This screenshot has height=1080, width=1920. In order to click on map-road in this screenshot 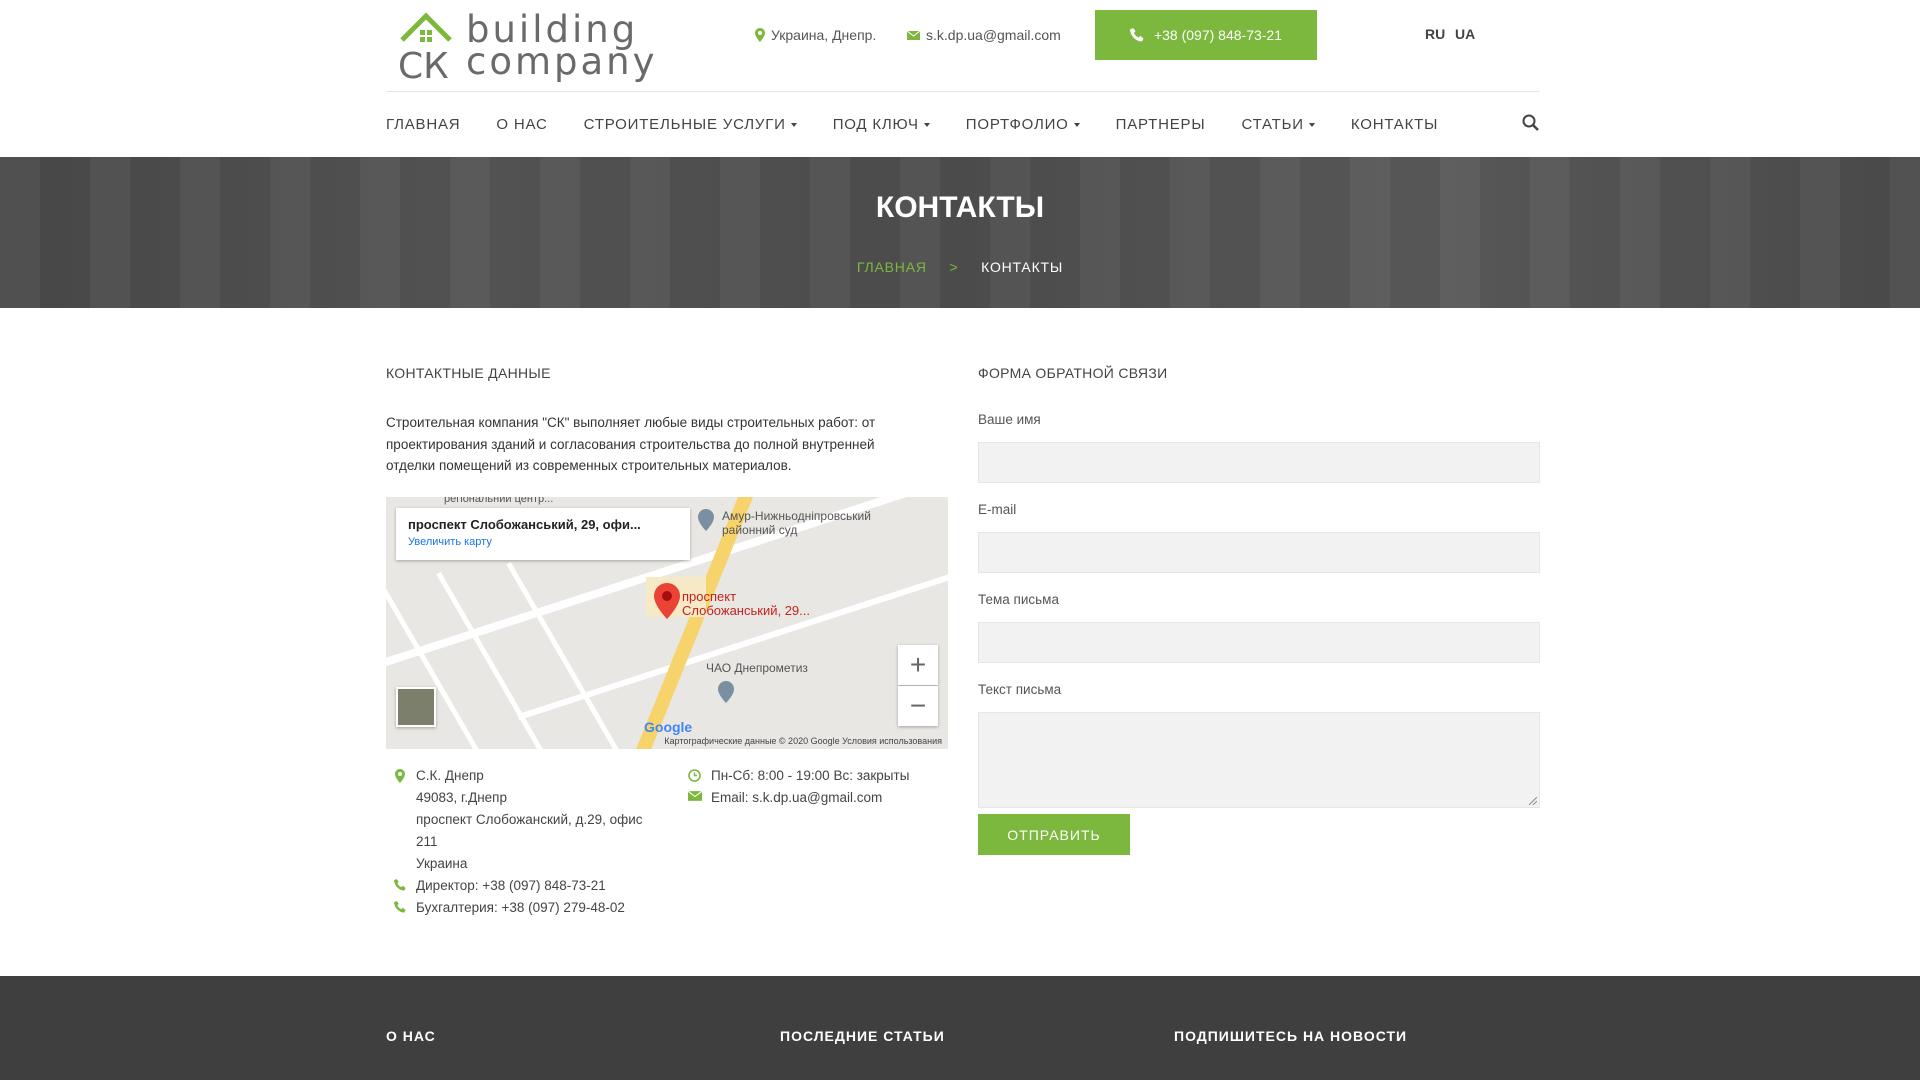, I will do `click(498, 660)`.